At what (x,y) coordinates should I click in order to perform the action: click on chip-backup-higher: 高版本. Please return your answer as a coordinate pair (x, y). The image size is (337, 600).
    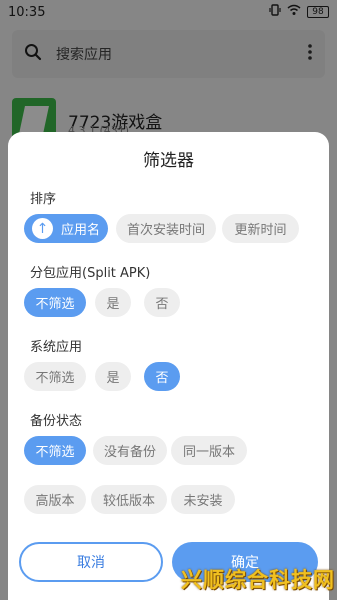
    Looking at the image, I should click on (55, 499).